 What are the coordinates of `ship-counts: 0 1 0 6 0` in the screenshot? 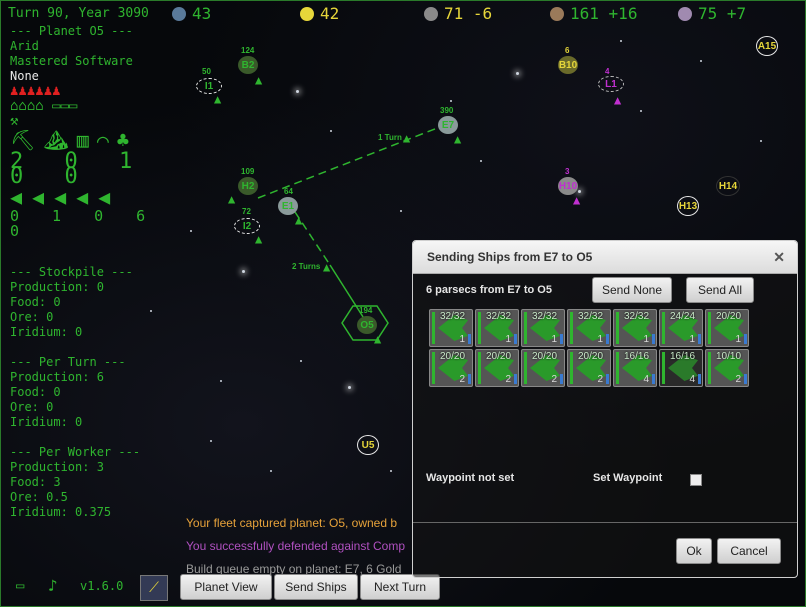 It's located at (84, 223).